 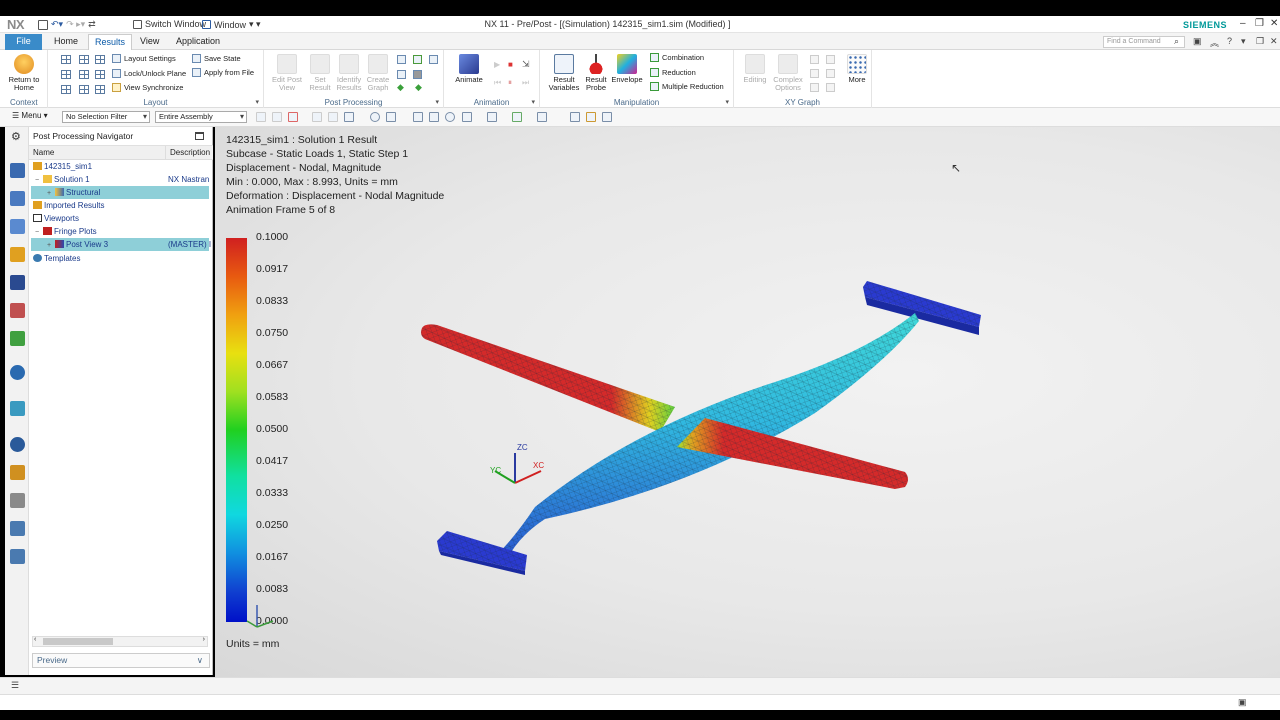 What do you see at coordinates (17, 372) in the screenshot?
I see `web-browser-icon` at bounding box center [17, 372].